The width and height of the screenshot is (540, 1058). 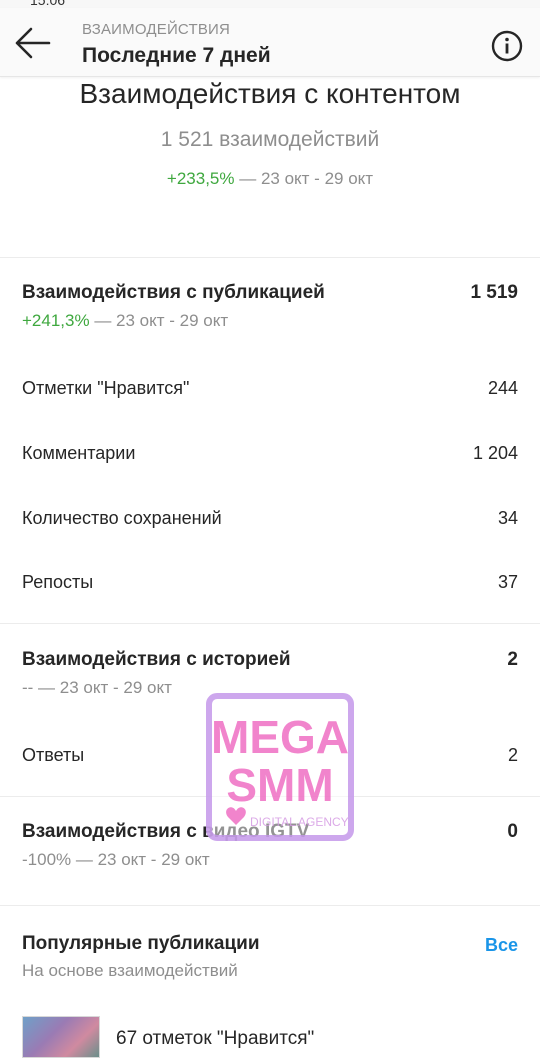 What do you see at coordinates (116, 859) in the screenshot?
I see `igtv-change: -100% — 23 окт - 29 окт` at bounding box center [116, 859].